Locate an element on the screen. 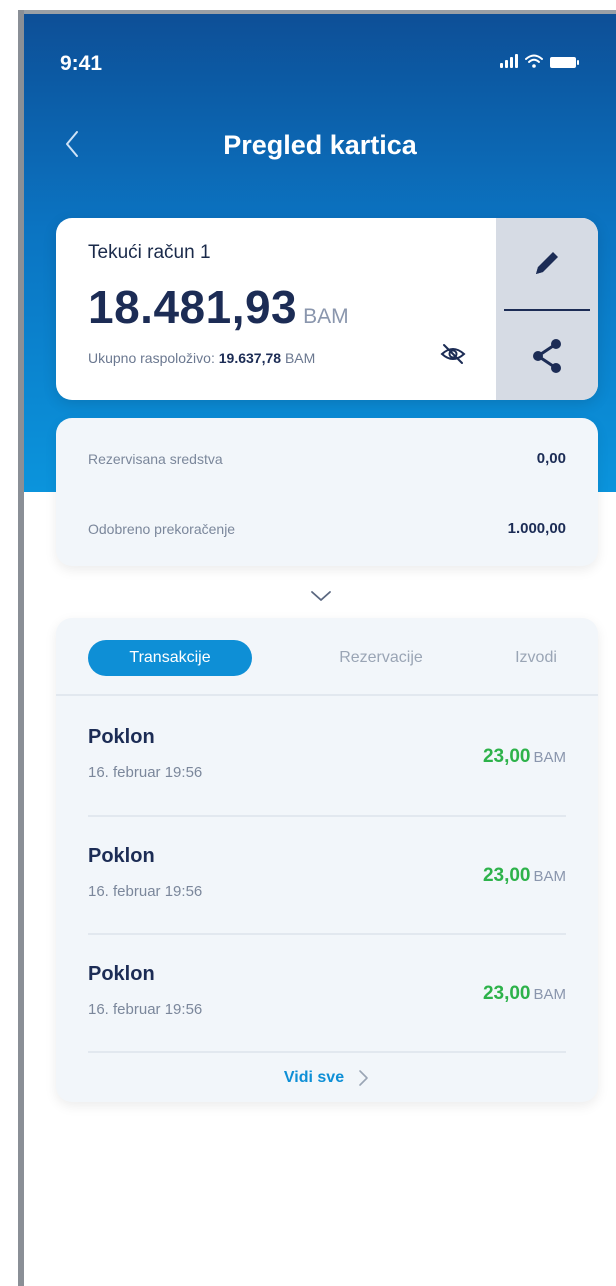  chevron-right-icon is located at coordinates (363, 1078).